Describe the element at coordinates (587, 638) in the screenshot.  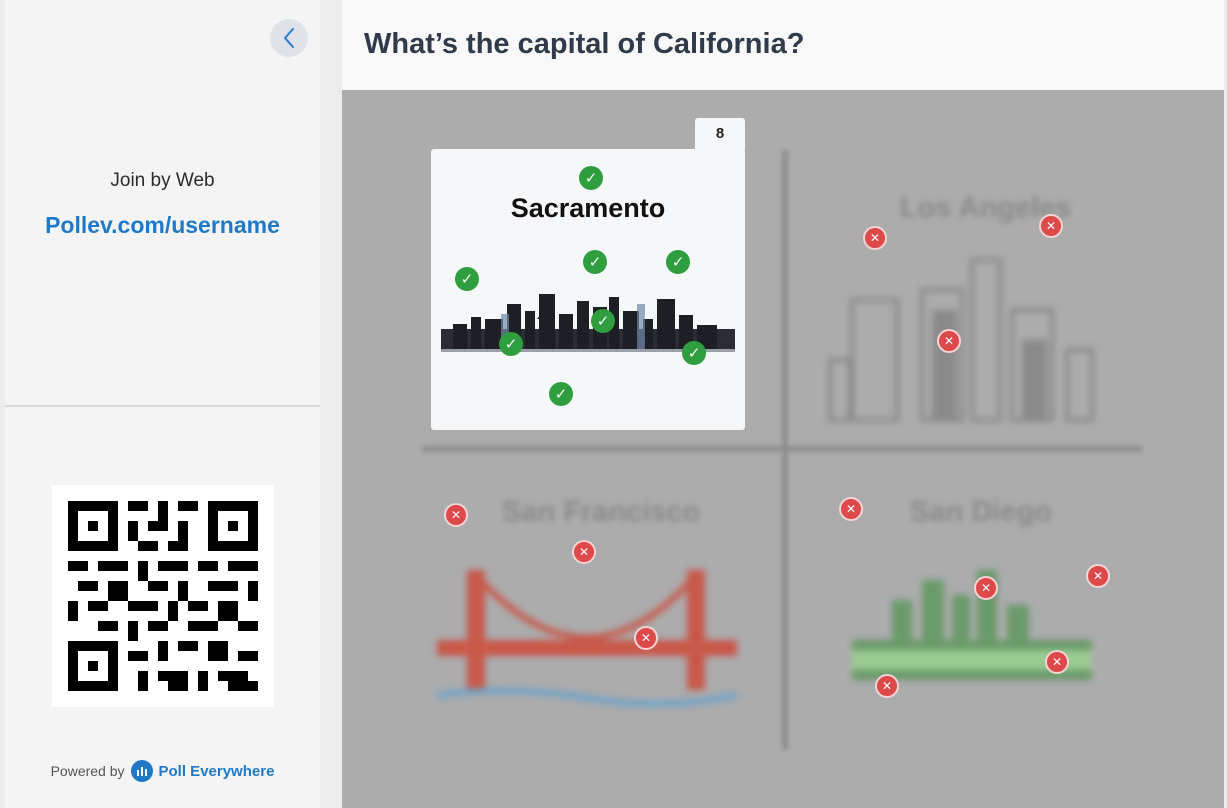
I see `golden-gate-bridge-image` at that location.